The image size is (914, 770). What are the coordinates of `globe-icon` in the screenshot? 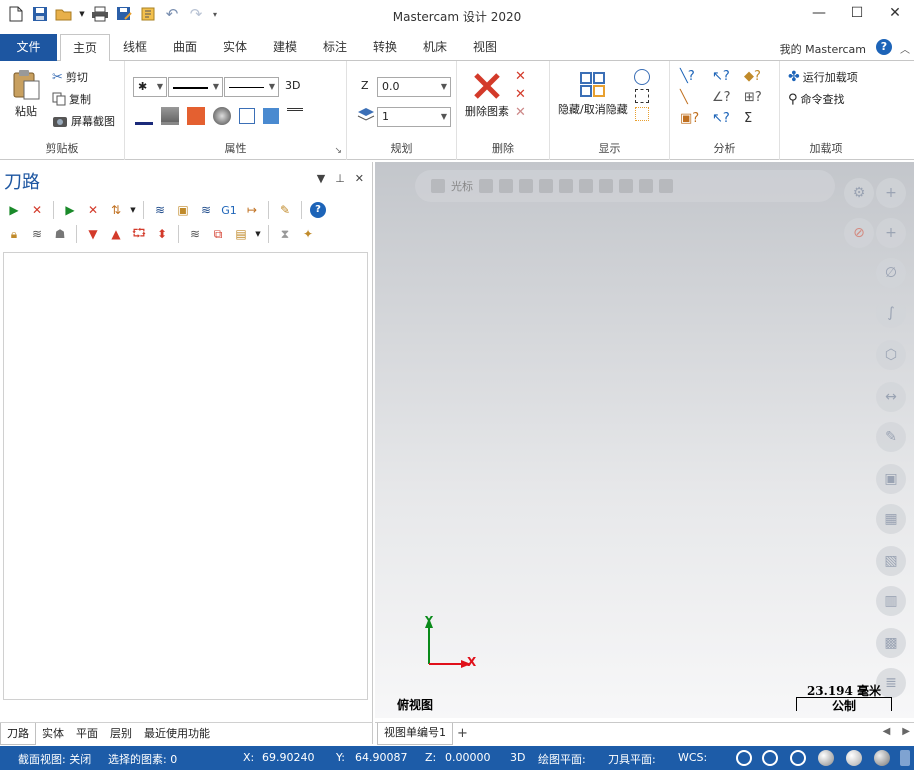 It's located at (744, 758).